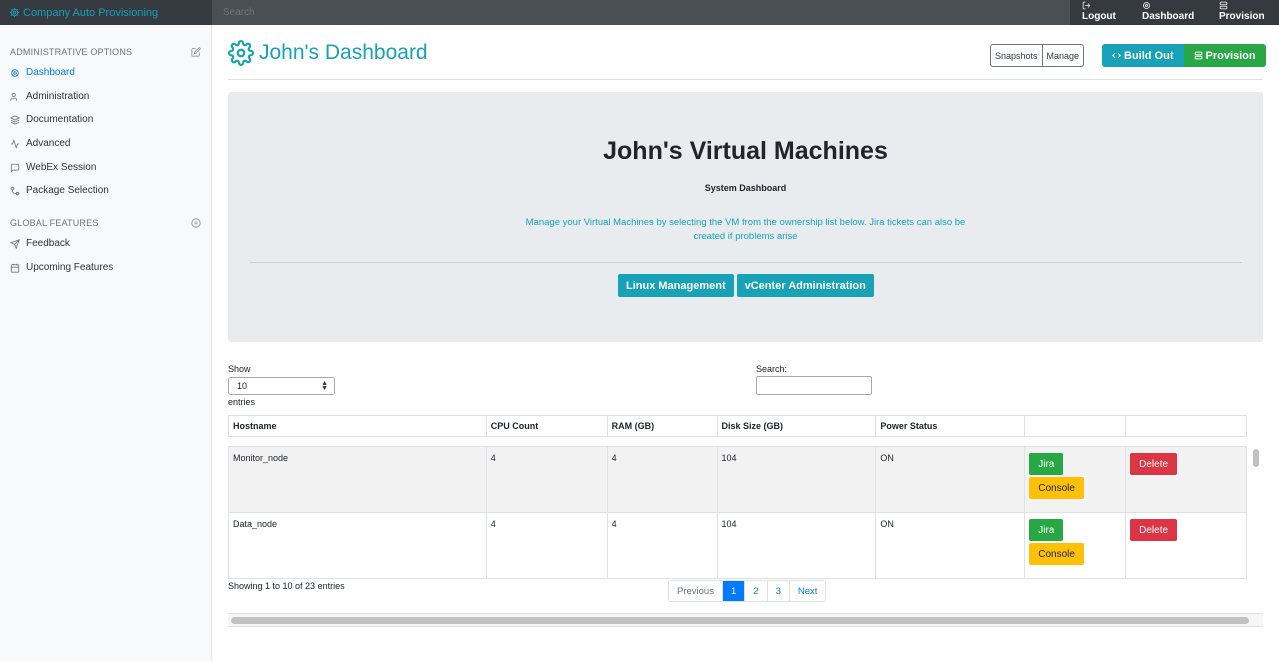 This screenshot has width=1279, height=661. Describe the element at coordinates (50, 72) in the screenshot. I see `sidebar-item-label: Dashboard` at that location.